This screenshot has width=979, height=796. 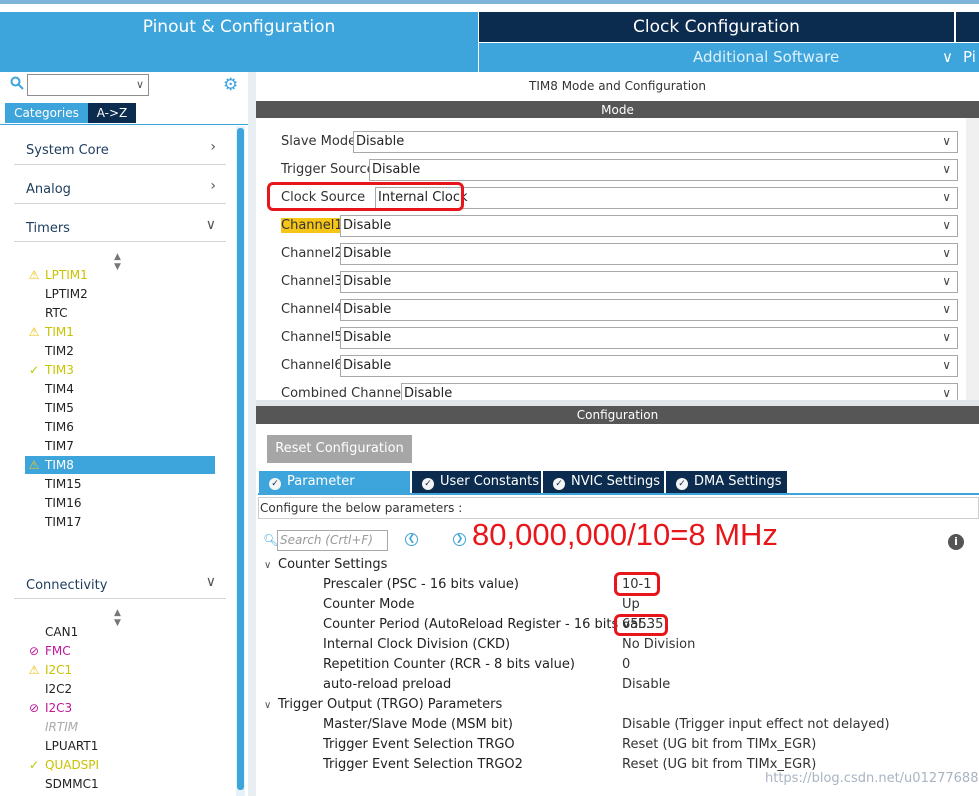 I want to click on sidebar-item-quadspi: ✓ QUADSPI, so click(x=120, y=765).